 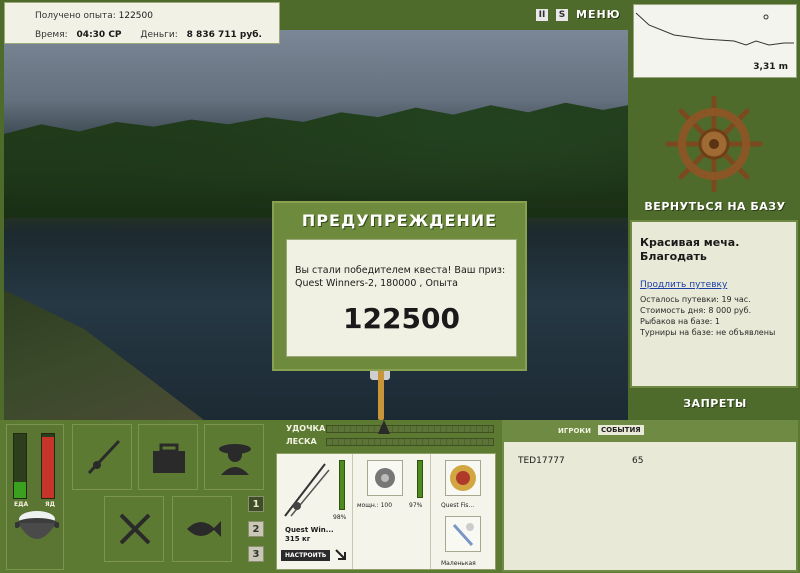 What do you see at coordinates (690, 249) in the screenshot?
I see `base-name: Красивая меча. Благодать` at bounding box center [690, 249].